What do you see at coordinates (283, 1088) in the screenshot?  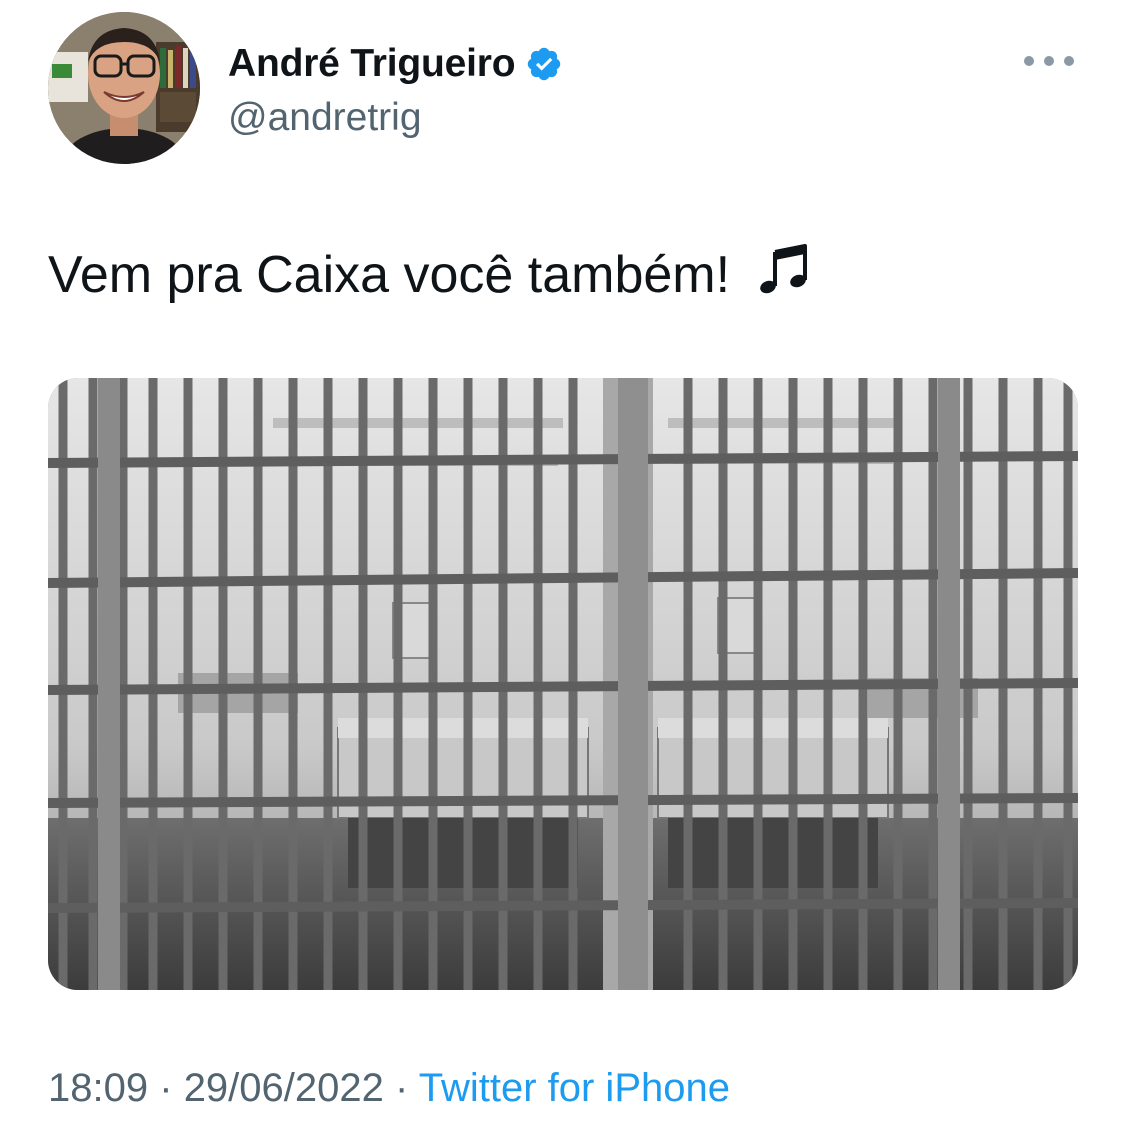 I see `tweet-date: 29/06/2022` at bounding box center [283, 1088].